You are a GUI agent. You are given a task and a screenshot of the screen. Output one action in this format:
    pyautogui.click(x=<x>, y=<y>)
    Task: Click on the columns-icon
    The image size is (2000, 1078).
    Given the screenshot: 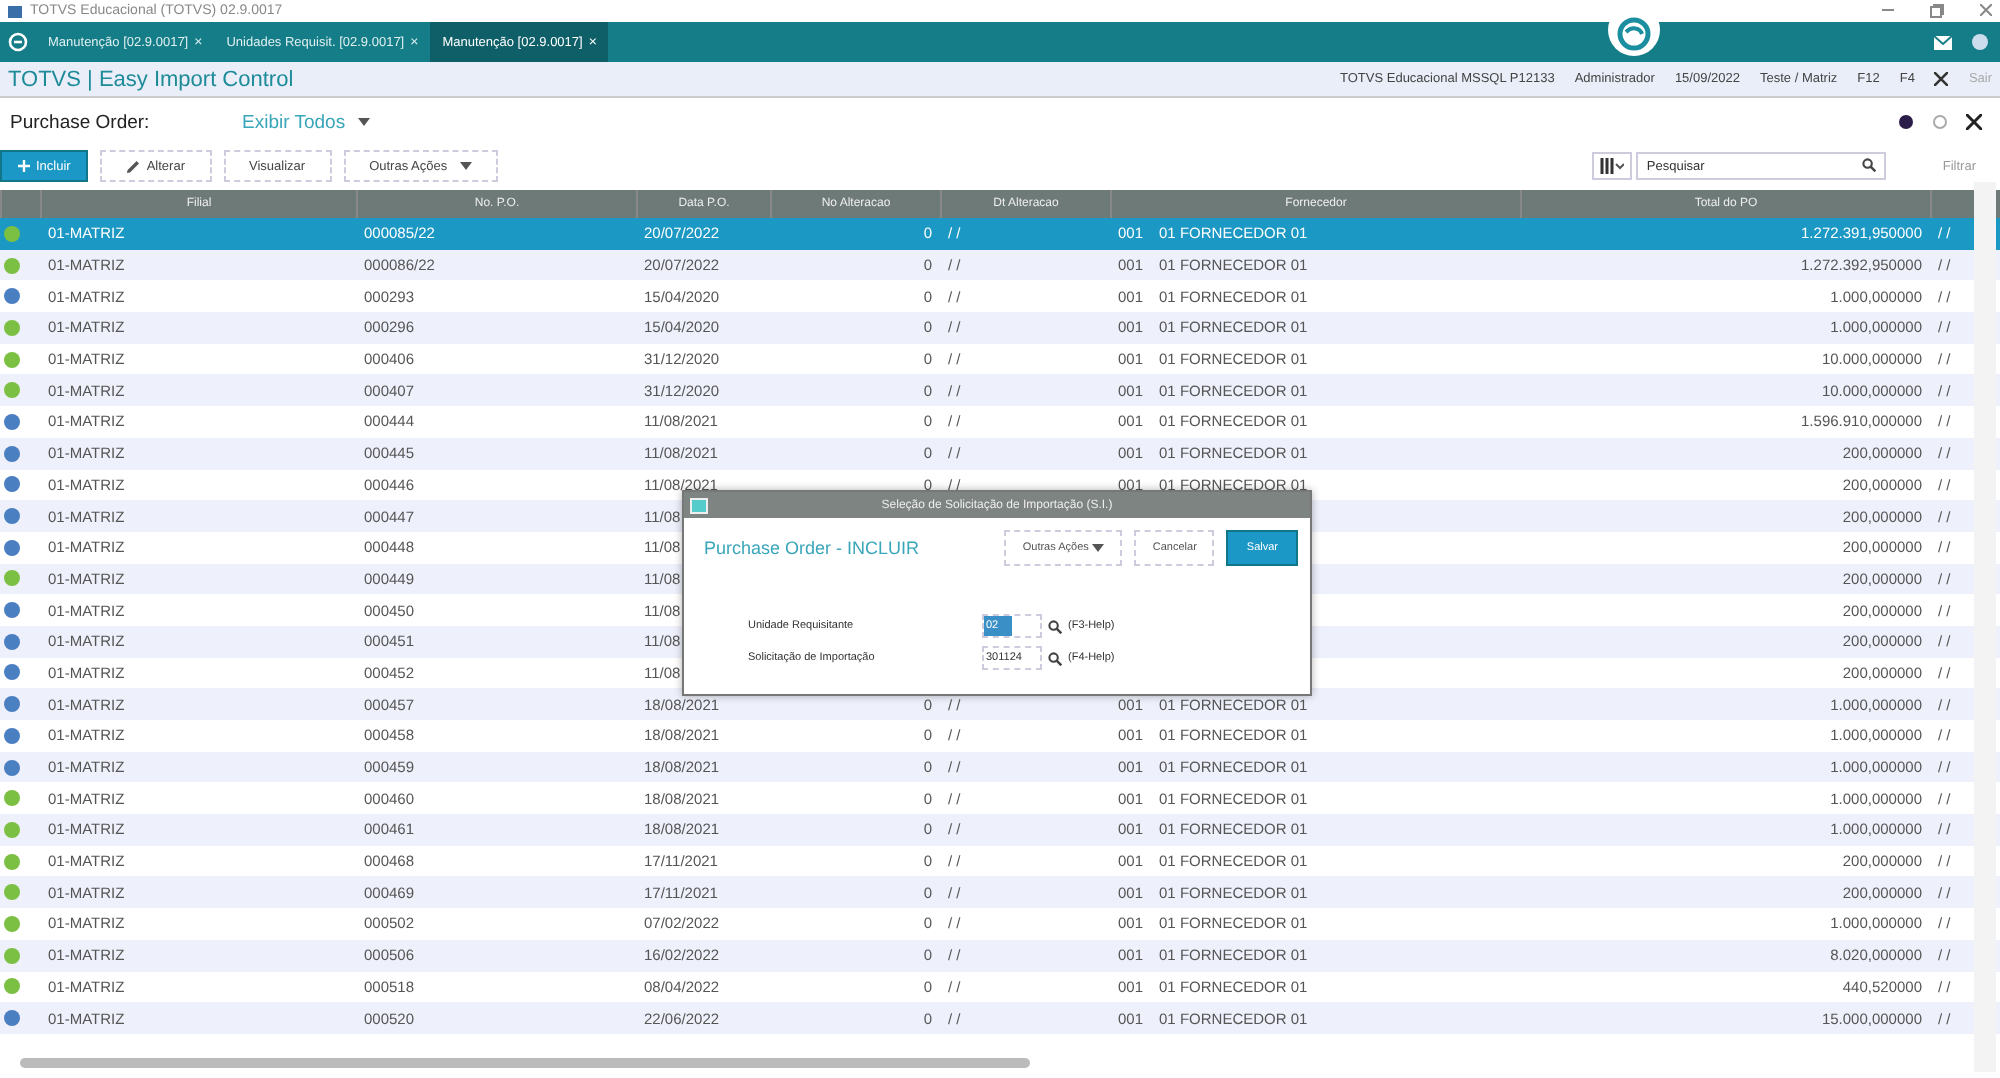 What is the action you would take?
    pyautogui.click(x=1612, y=166)
    